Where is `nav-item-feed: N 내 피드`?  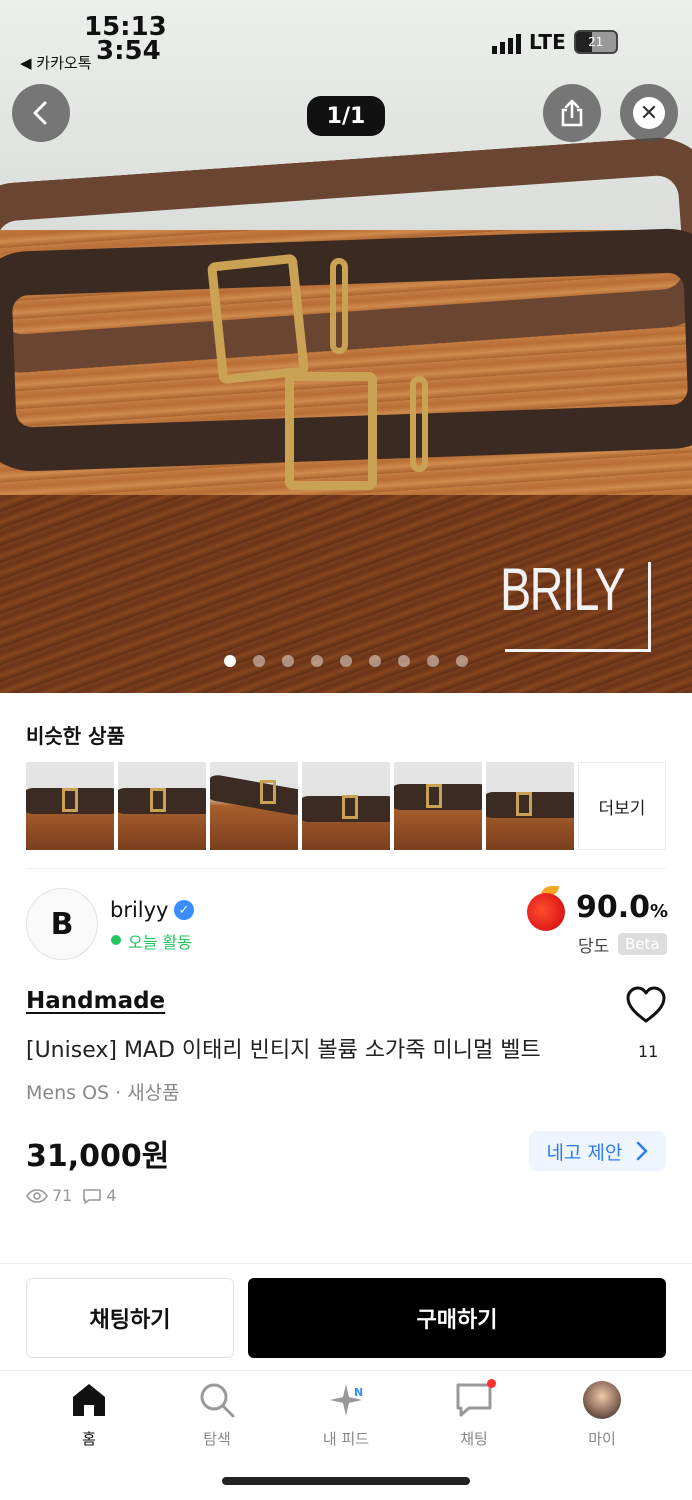 nav-item-feed: N 내 피드 is located at coordinates (346, 1414).